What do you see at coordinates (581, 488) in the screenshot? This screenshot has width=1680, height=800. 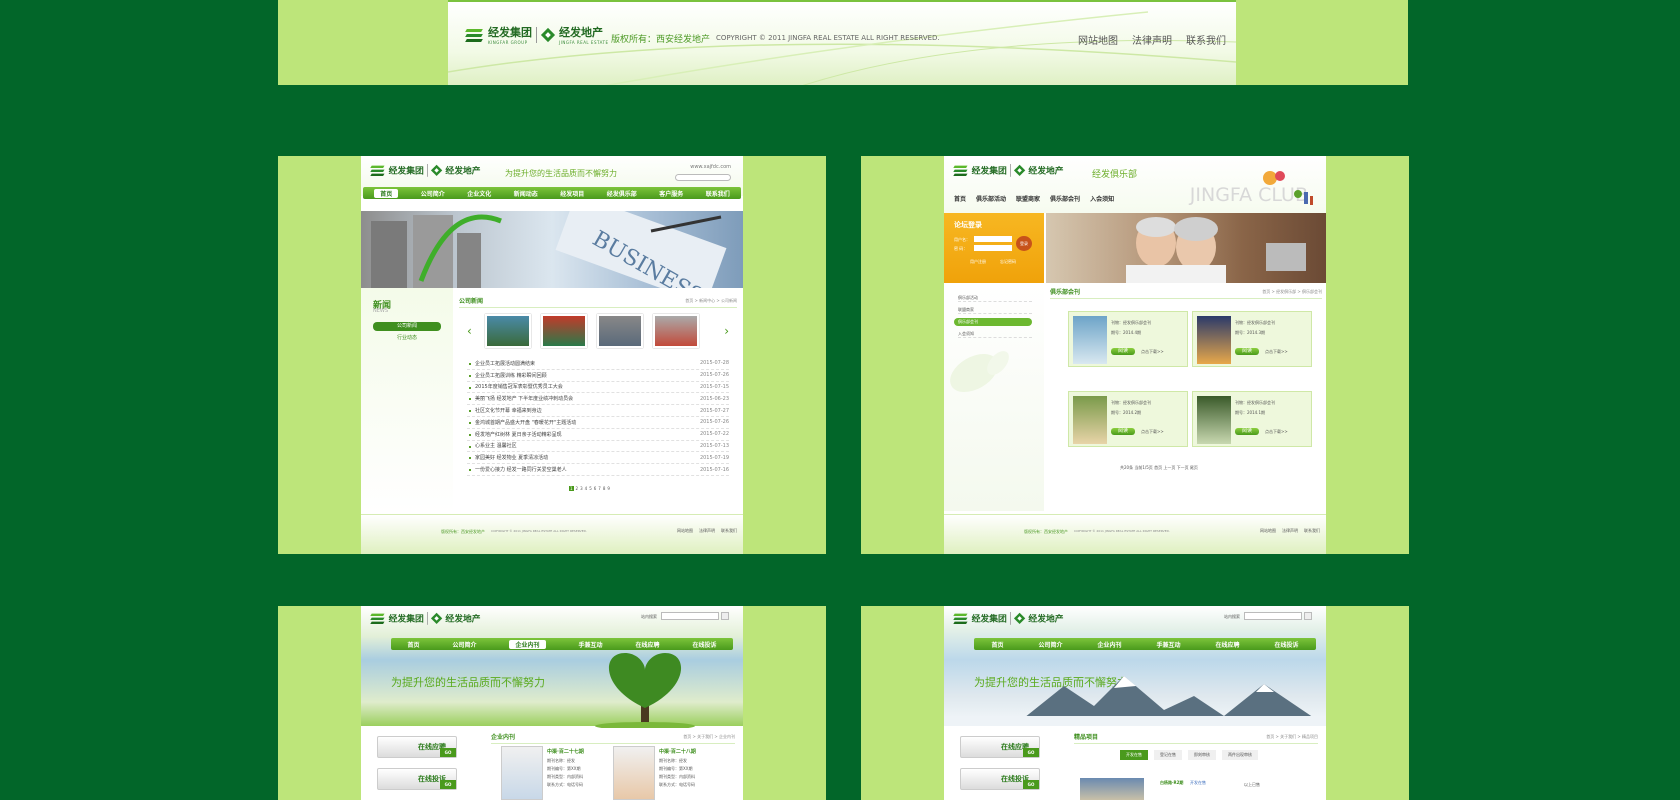 I see `page-number: 3` at bounding box center [581, 488].